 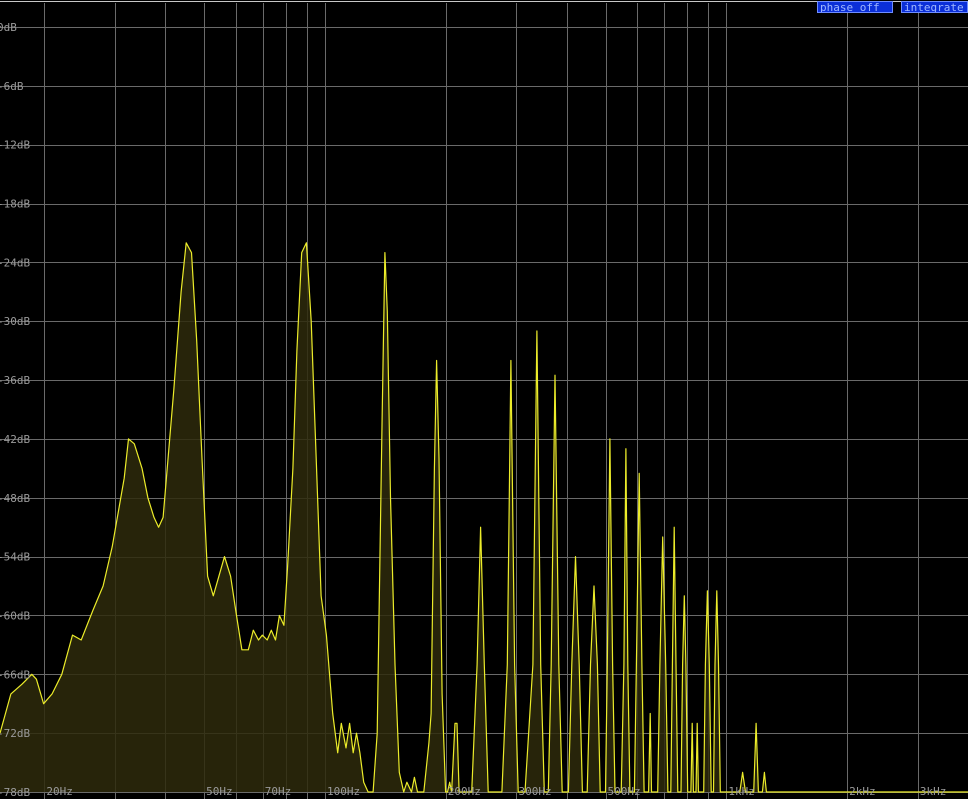 What do you see at coordinates (219, 791) in the screenshot?
I see `x-tick-label: 50Hz` at bounding box center [219, 791].